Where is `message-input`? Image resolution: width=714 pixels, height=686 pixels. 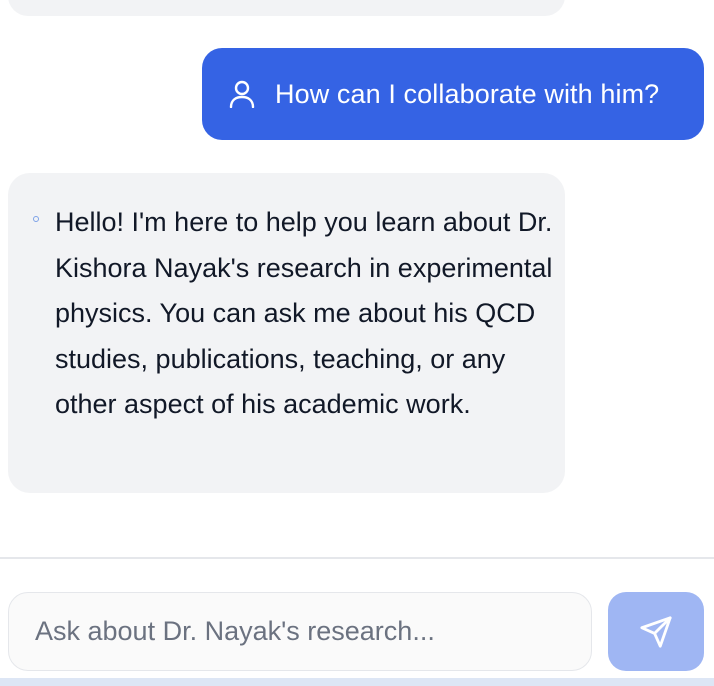 message-input is located at coordinates (300, 631).